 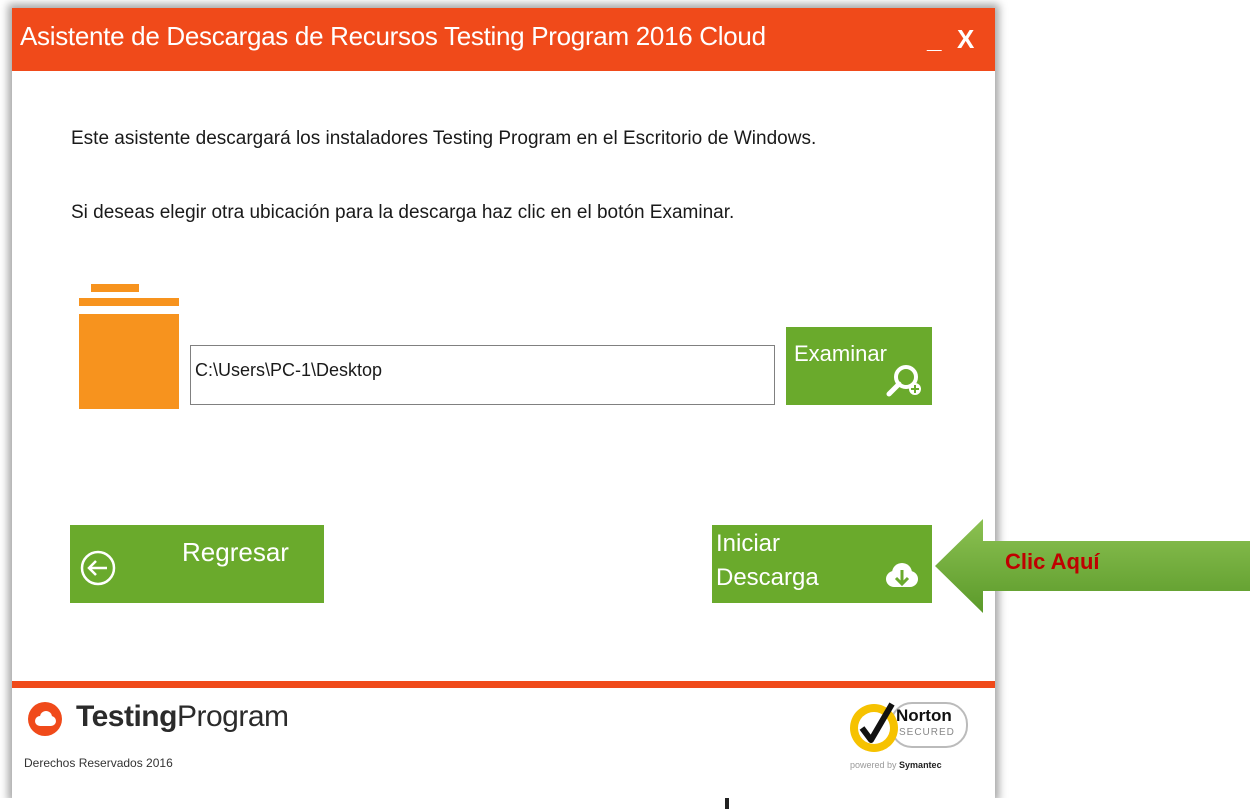 I want to click on norton-secured-badge: Norton SECURED powered by Symantec, so click(x=908, y=738).